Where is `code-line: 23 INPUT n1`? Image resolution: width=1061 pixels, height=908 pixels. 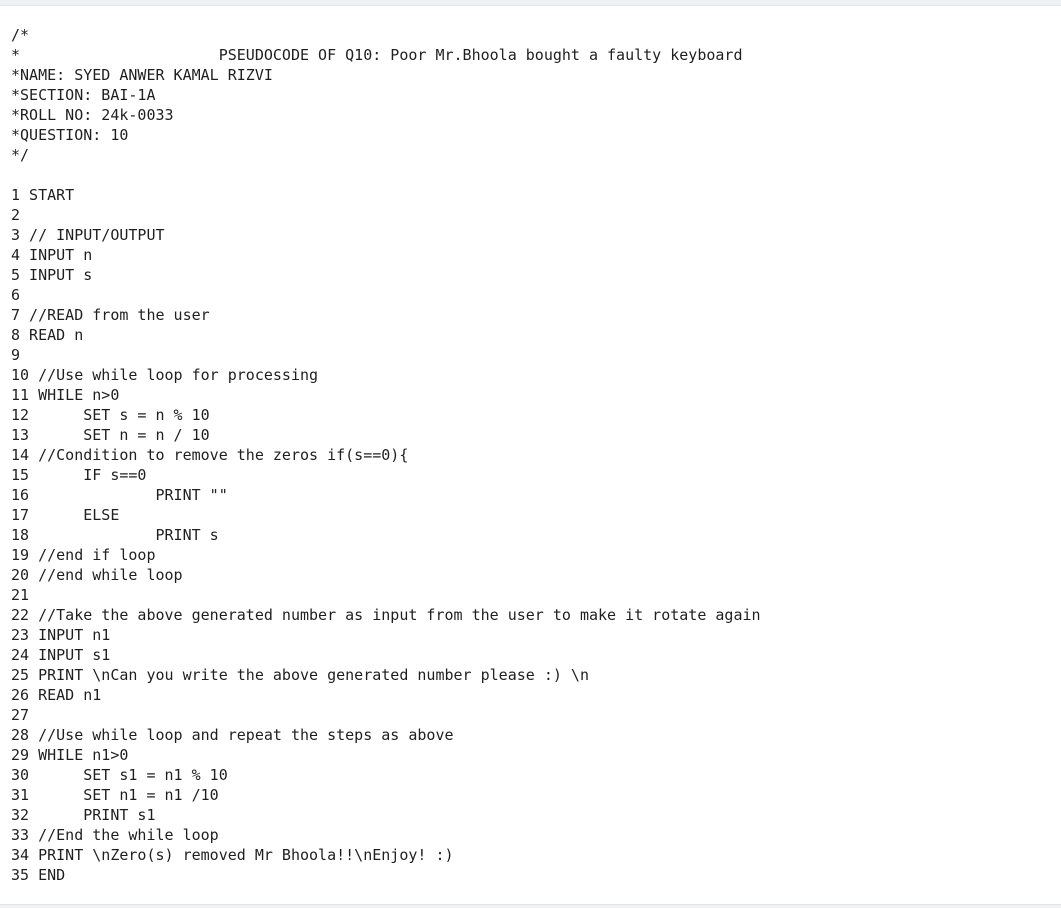 code-line: 23 INPUT n1 is located at coordinates (61, 635).